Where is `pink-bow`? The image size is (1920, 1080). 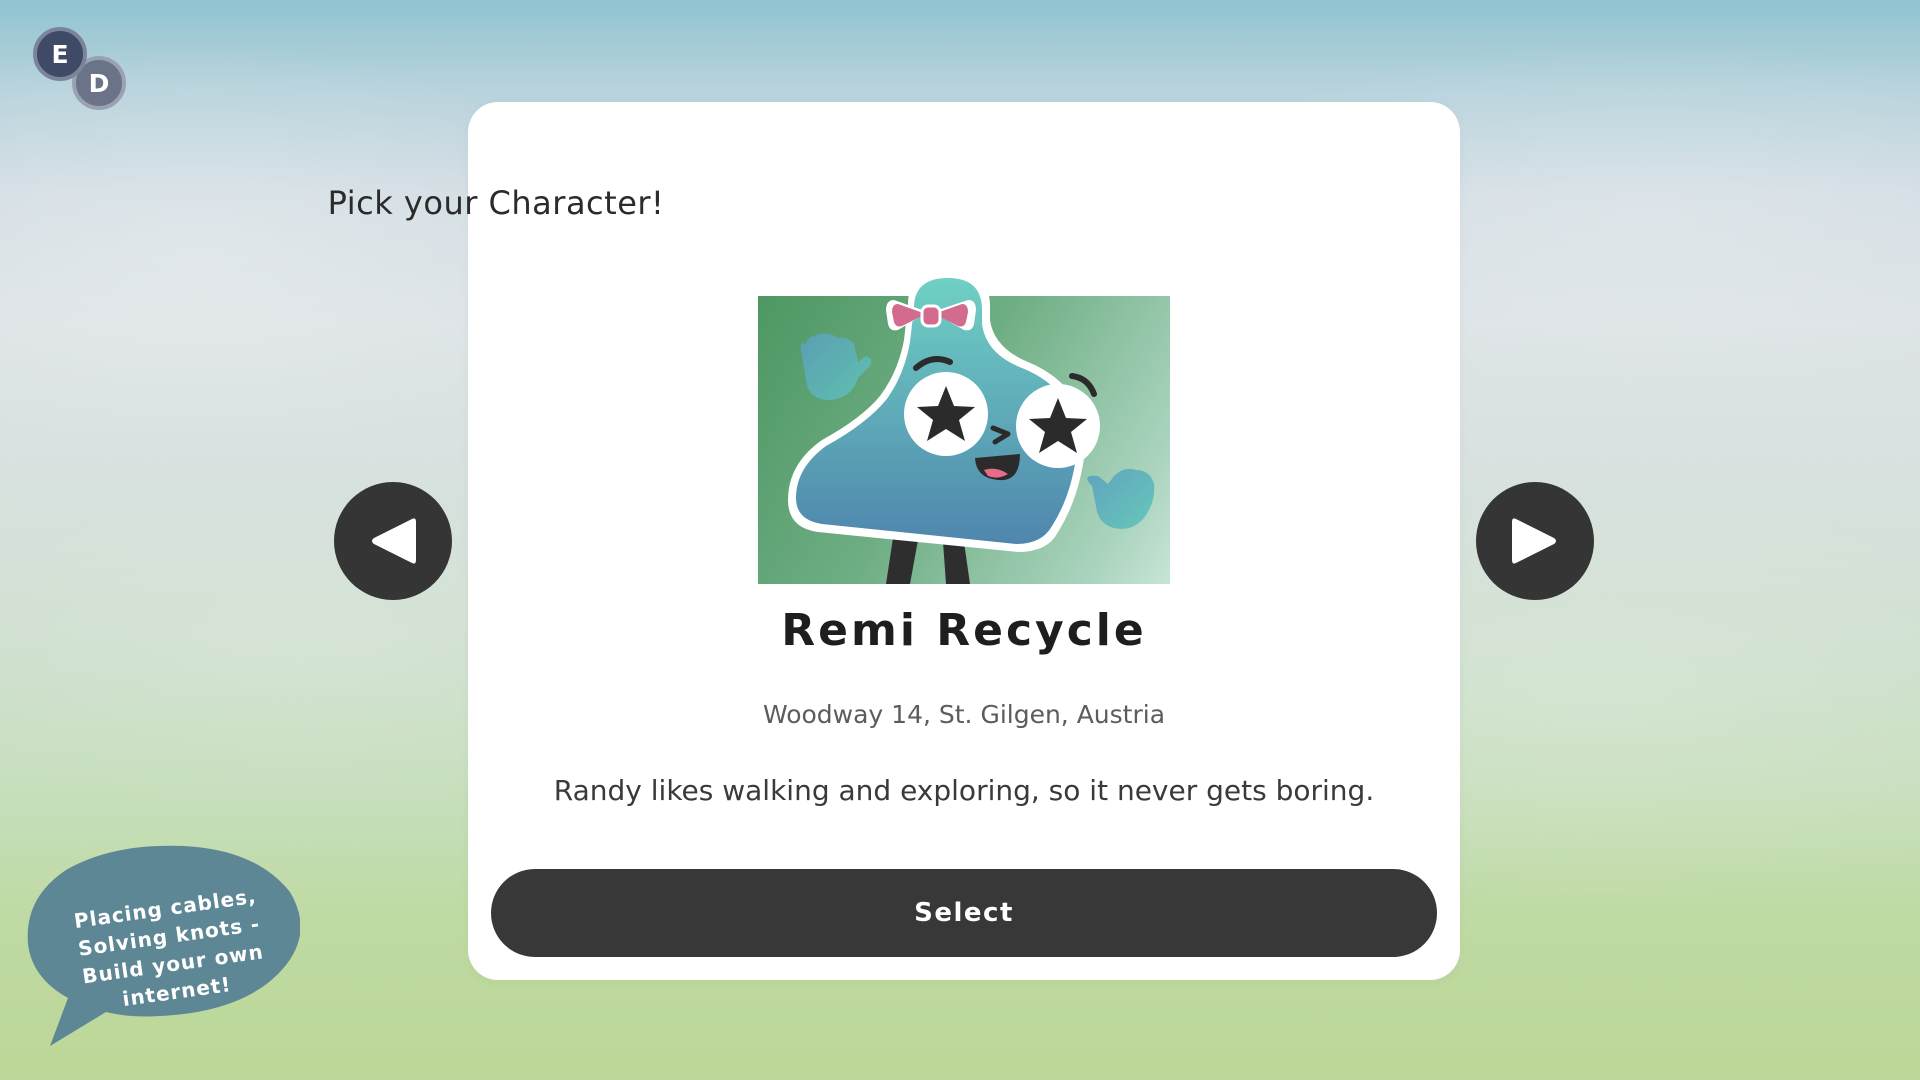 pink-bow is located at coordinates (931, 315).